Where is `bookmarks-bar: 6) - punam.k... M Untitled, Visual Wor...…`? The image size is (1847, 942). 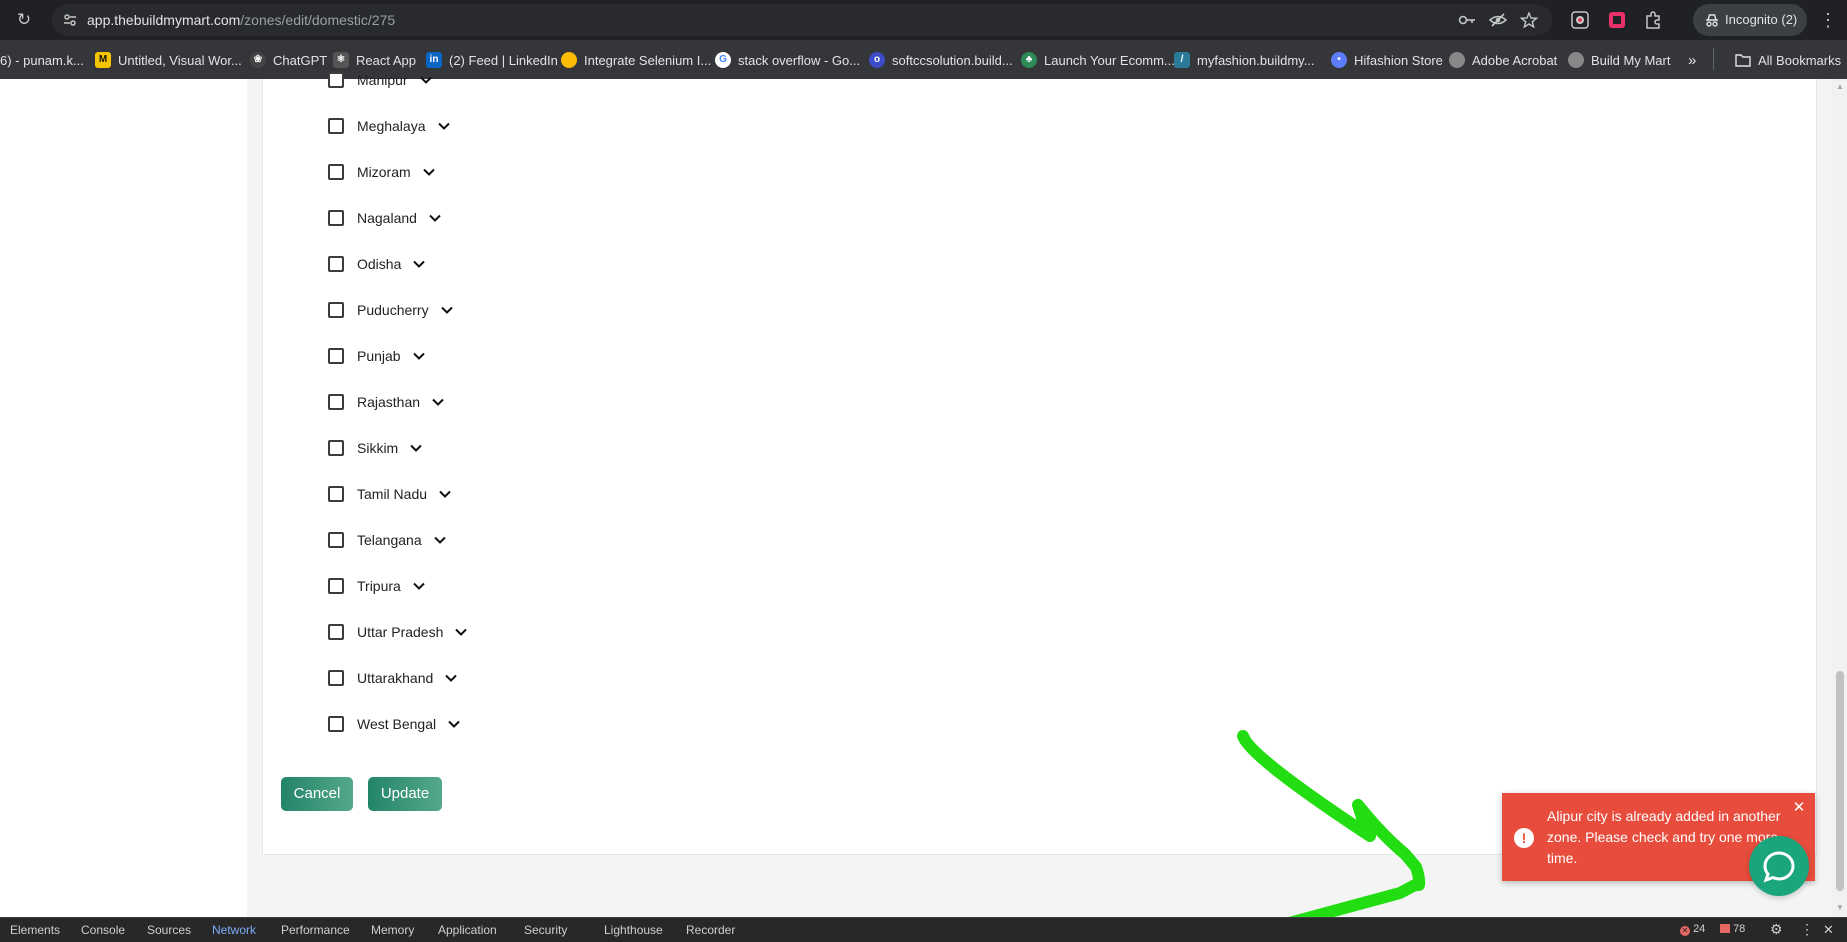 bookmarks-bar: 6) - punam.k... M Untitled, Visual Wor...… is located at coordinates (923, 59).